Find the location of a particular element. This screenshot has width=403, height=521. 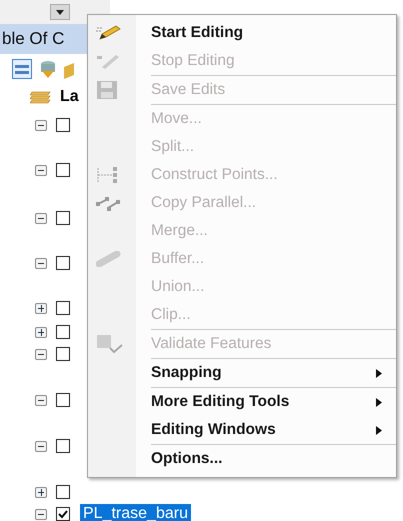

submenu-item: Editing Windows is located at coordinates (242, 430).